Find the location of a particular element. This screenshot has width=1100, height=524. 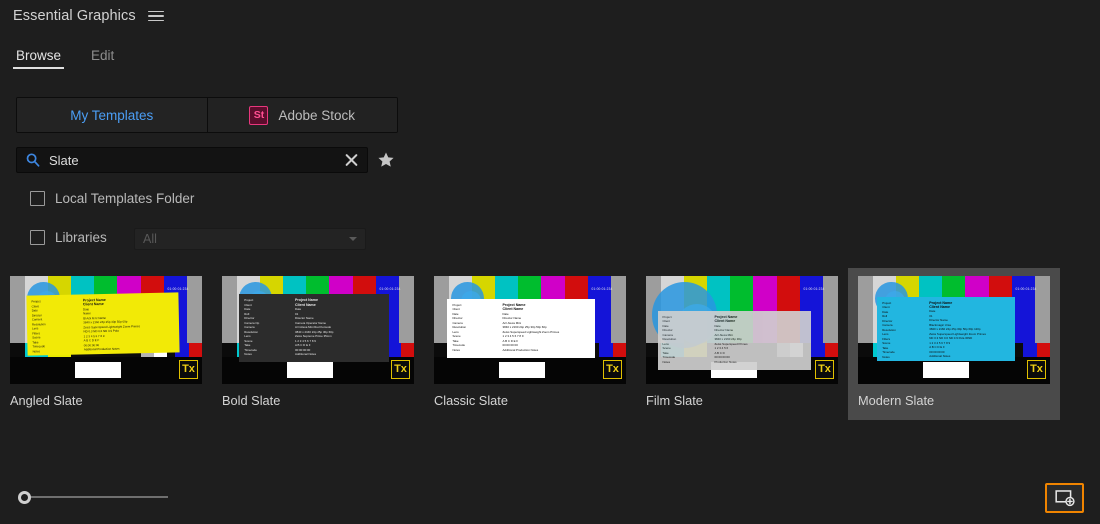

local-templates-checkbox is located at coordinates (37, 198).